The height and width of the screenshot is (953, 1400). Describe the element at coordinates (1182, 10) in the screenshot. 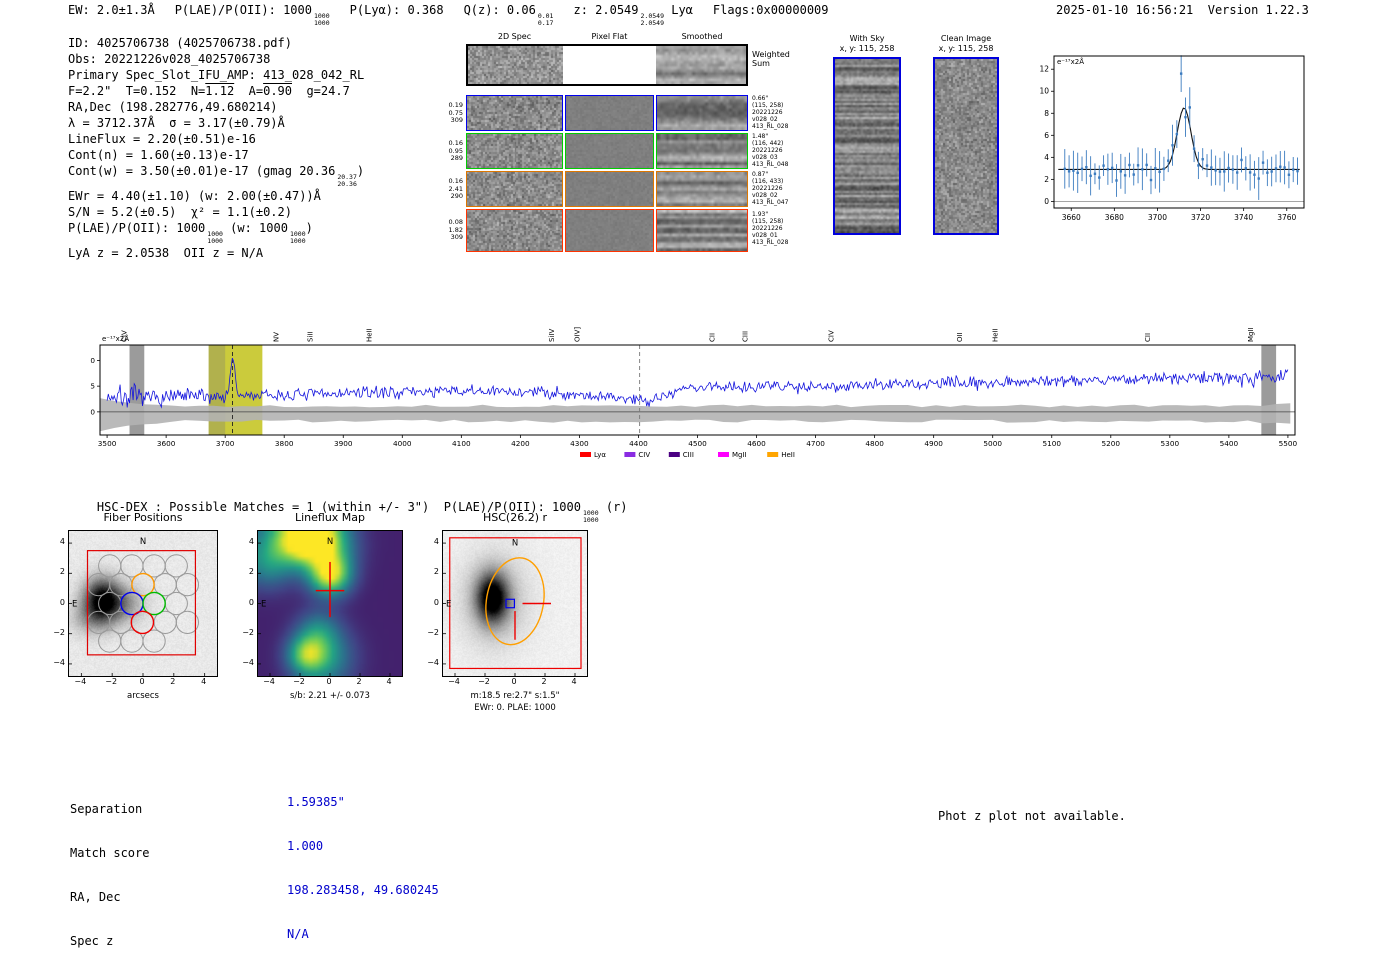

I see `timestamp-version: 2025-01-10 16:56:21 Version 1.22.3` at that location.